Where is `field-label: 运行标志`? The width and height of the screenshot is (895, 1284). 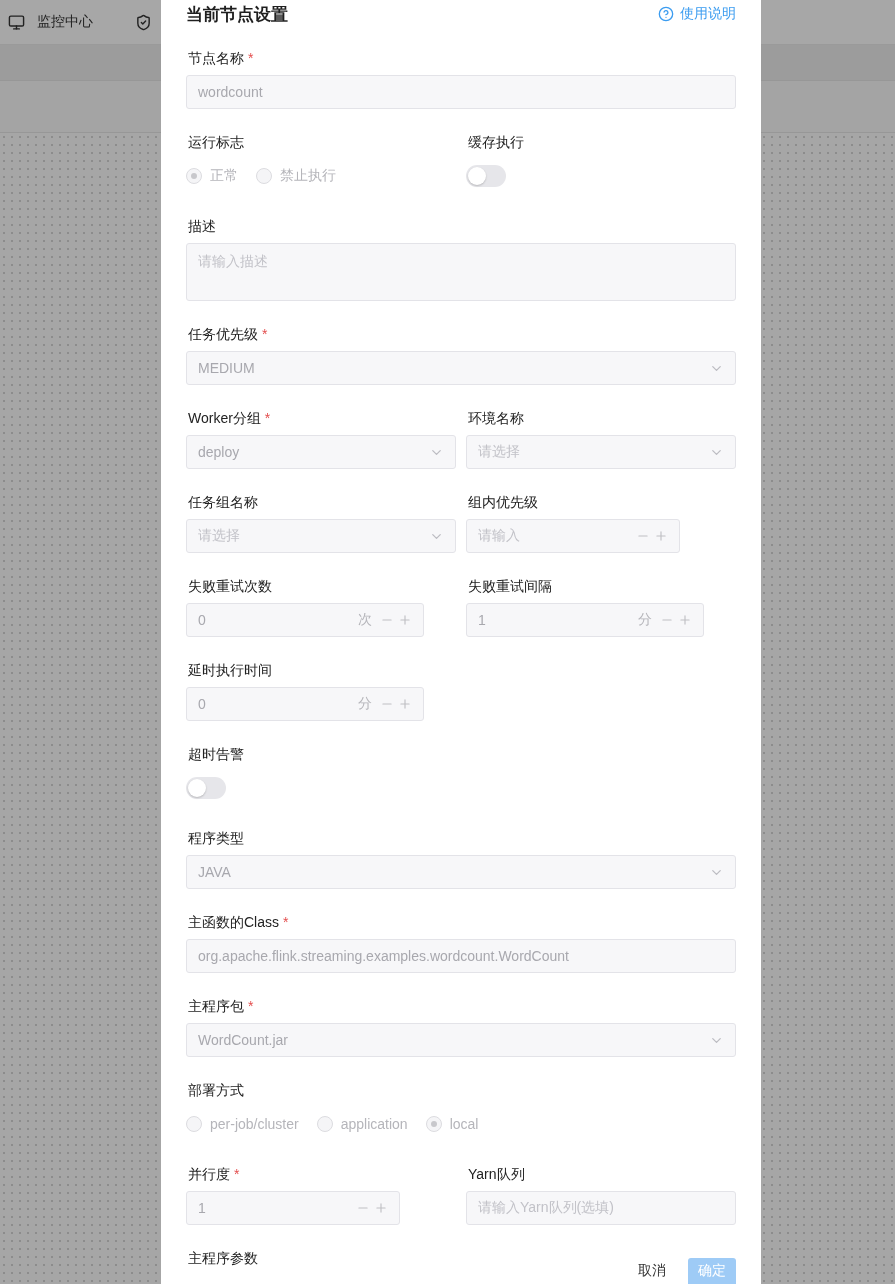 field-label: 运行标志 is located at coordinates (216, 142).